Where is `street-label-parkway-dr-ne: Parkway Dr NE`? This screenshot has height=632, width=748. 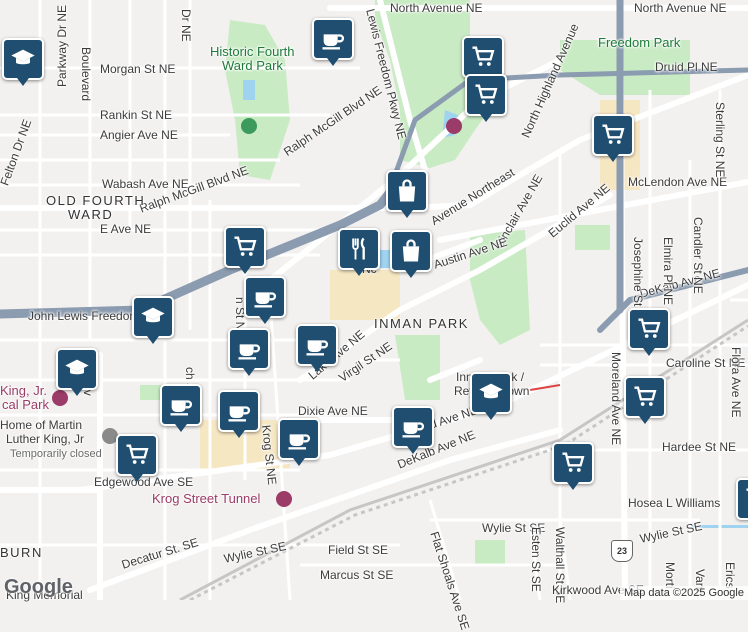 street-label-parkway-dr-ne: Parkway Dr NE is located at coordinates (62, 45).